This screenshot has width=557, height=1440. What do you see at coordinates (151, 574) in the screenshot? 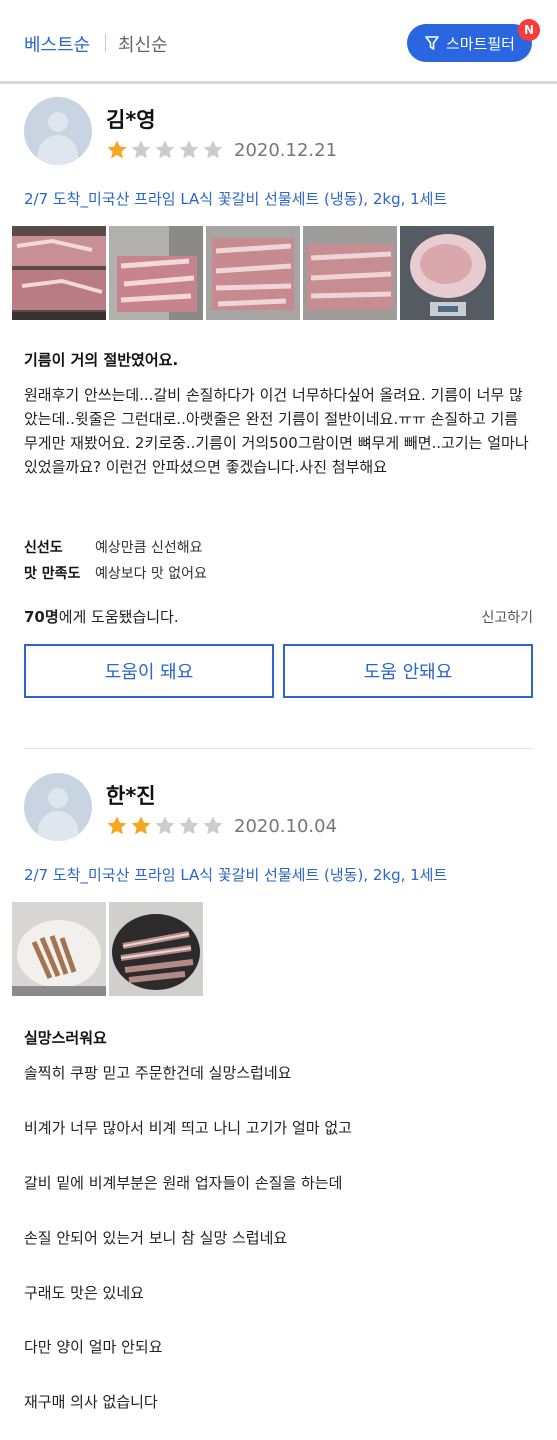
I see `taste-value: 예상보다 맛 없어요` at bounding box center [151, 574].